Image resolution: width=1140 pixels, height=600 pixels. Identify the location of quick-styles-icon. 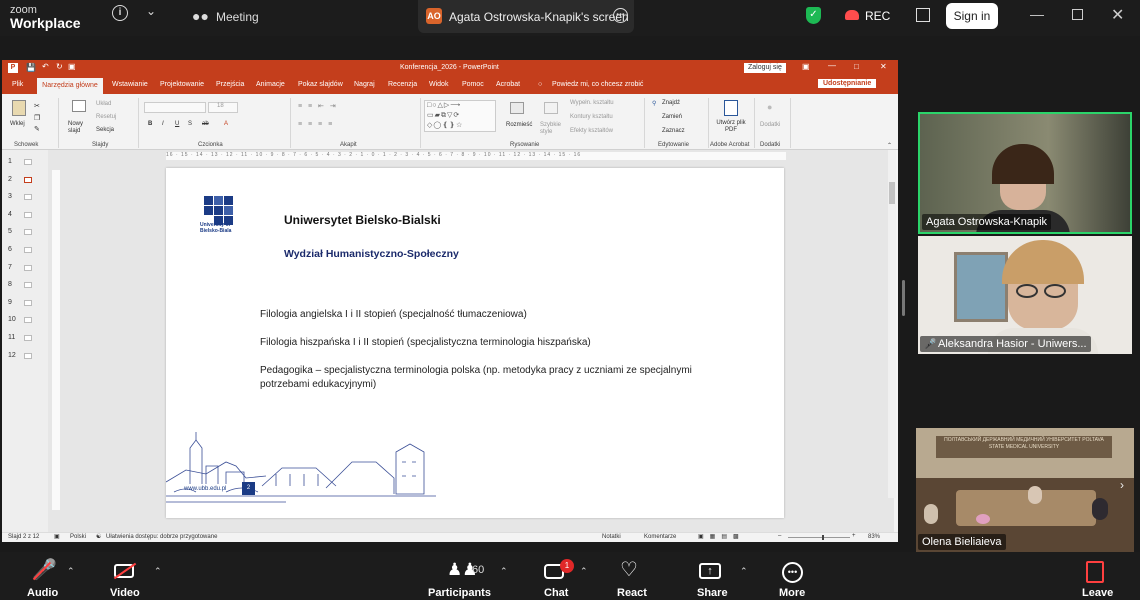
(551, 108).